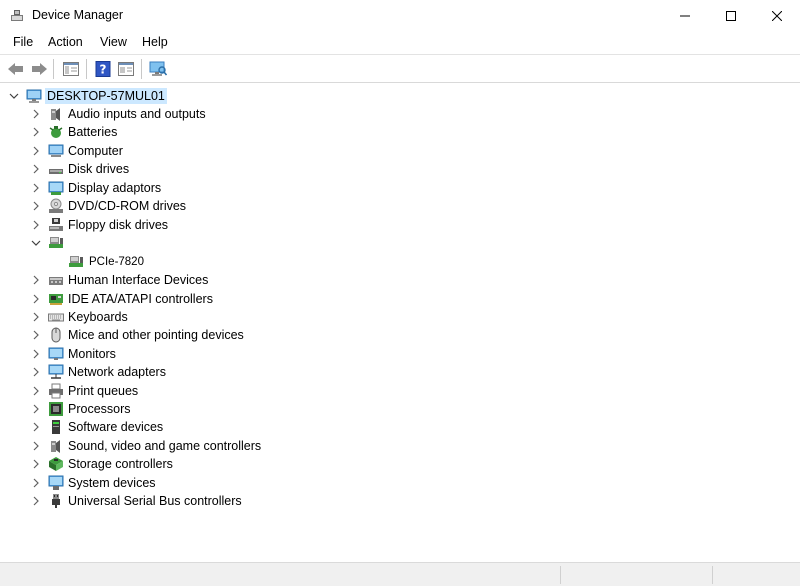 This screenshot has height=586, width=800. What do you see at coordinates (137, 114) in the screenshot?
I see `tree-category-label: Audio inputs and outputs` at bounding box center [137, 114].